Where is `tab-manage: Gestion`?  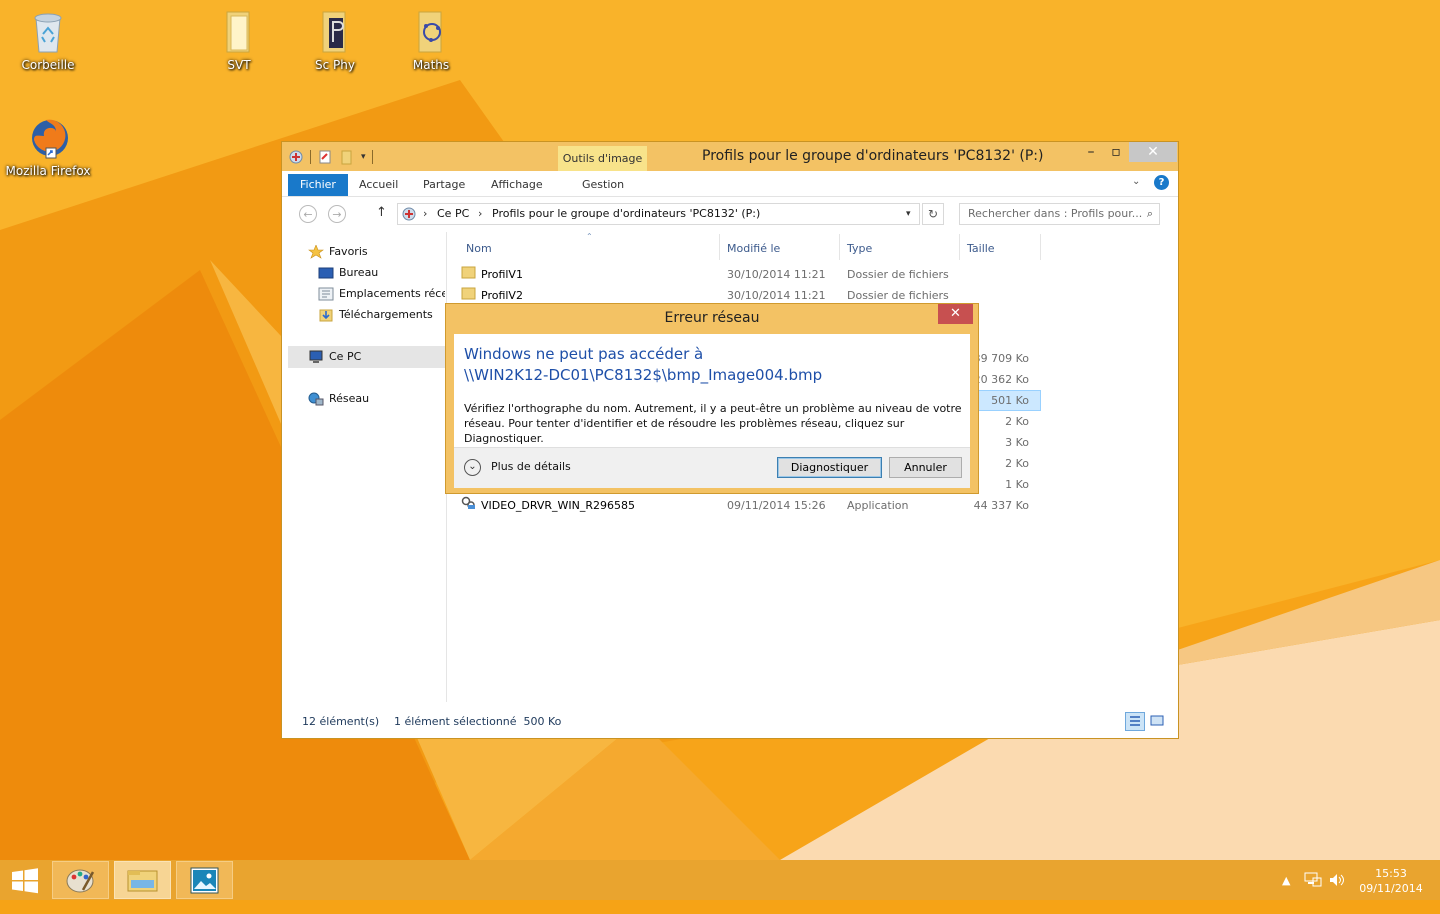 tab-manage: Gestion is located at coordinates (603, 185).